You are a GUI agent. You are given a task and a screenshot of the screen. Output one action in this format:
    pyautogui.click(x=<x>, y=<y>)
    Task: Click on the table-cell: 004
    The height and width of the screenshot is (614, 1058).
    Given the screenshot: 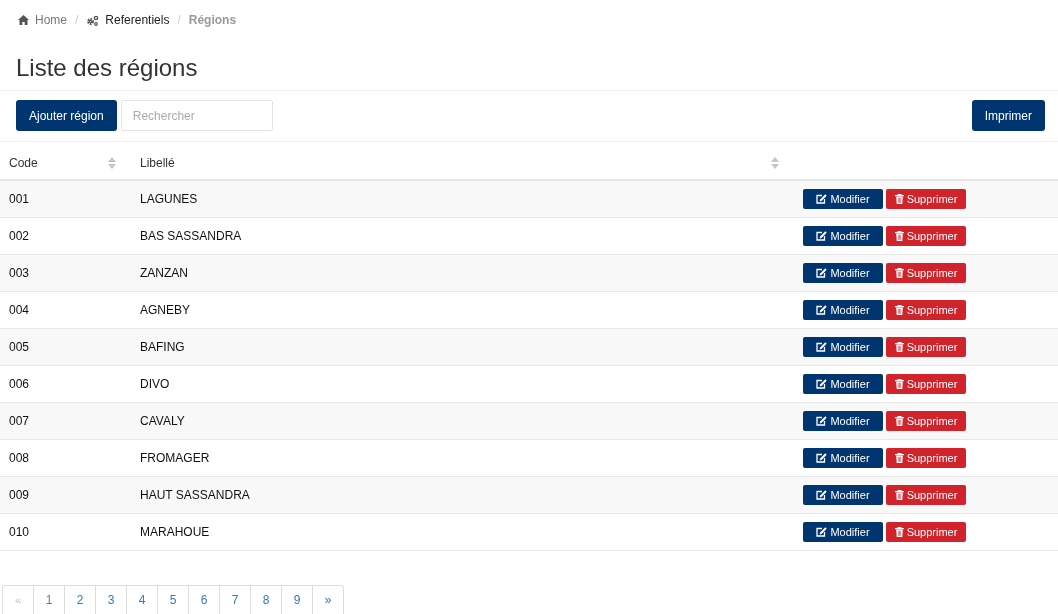 What is the action you would take?
    pyautogui.click(x=65, y=310)
    